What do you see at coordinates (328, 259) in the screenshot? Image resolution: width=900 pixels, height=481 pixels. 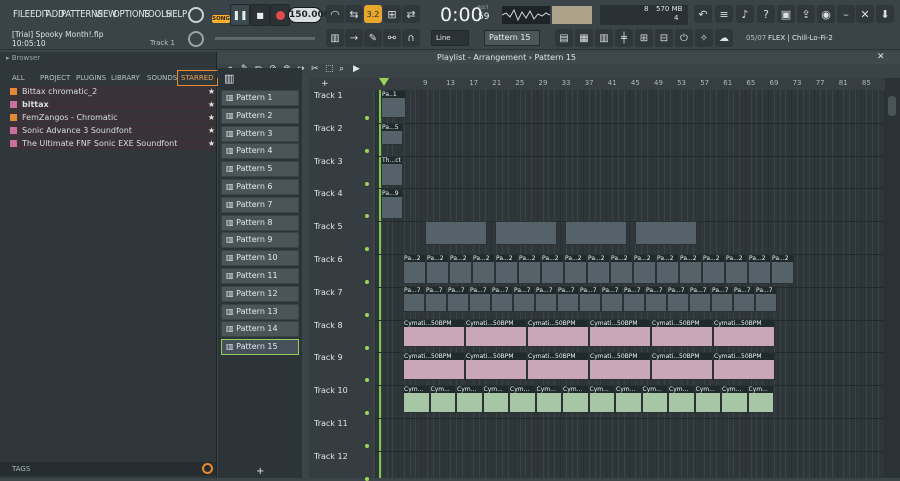 I see `track-label: Track 6` at bounding box center [328, 259].